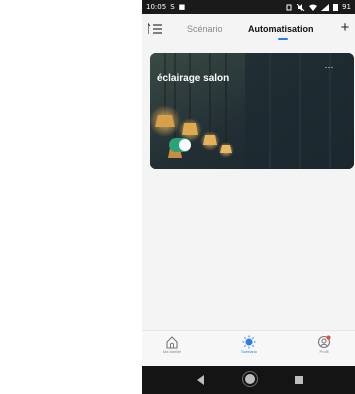  What do you see at coordinates (205, 29) in the screenshot?
I see `tab-scenario: Scénario` at bounding box center [205, 29].